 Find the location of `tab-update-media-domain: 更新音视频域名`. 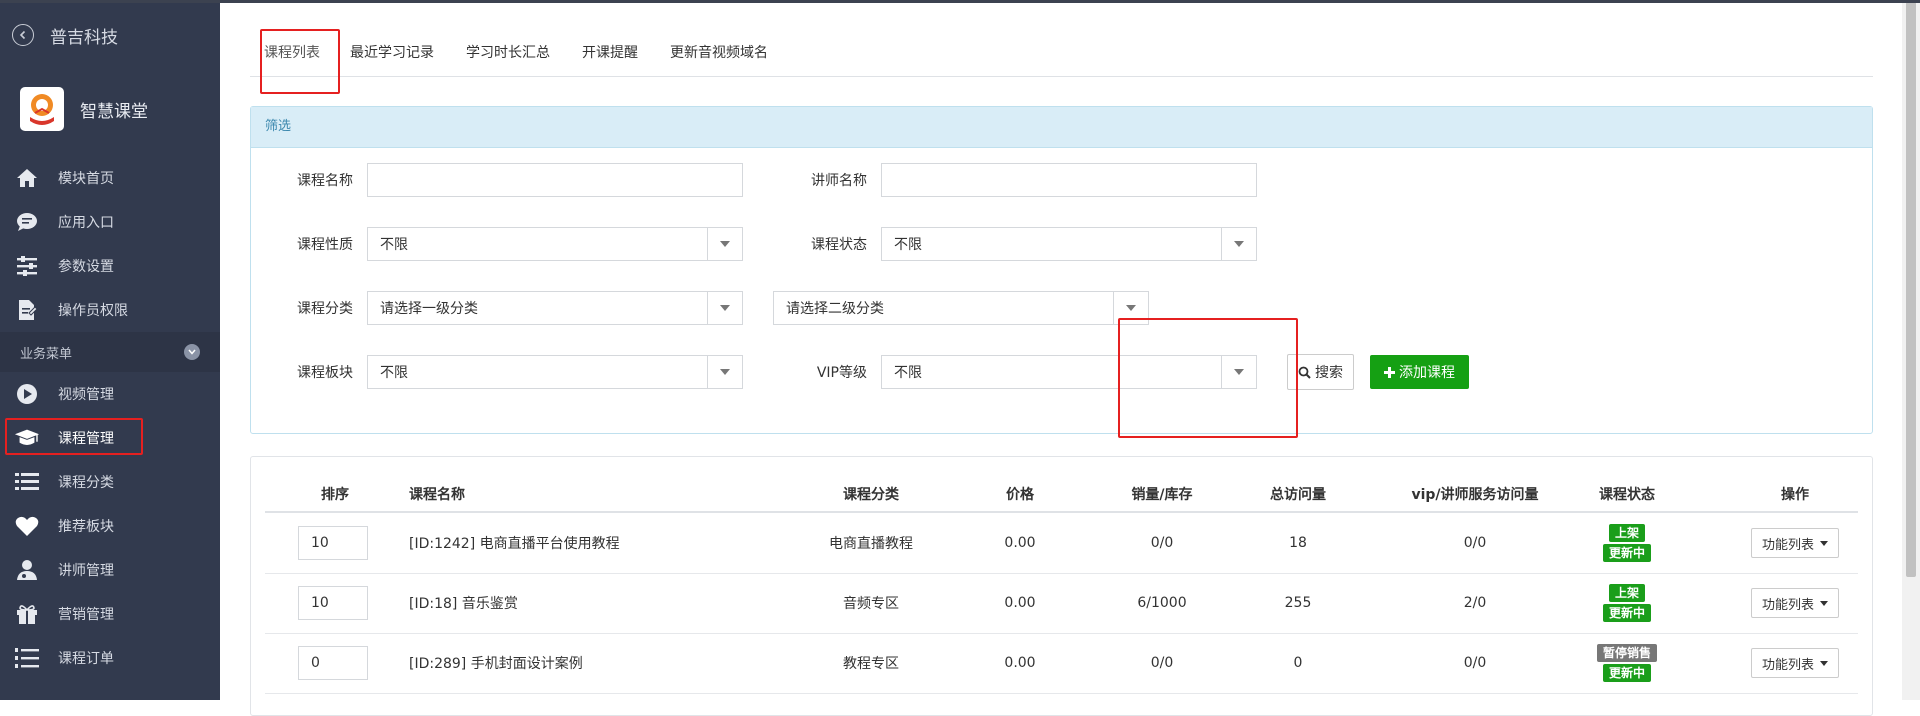

tab-update-media-domain: 更新音视频域名 is located at coordinates (719, 53).